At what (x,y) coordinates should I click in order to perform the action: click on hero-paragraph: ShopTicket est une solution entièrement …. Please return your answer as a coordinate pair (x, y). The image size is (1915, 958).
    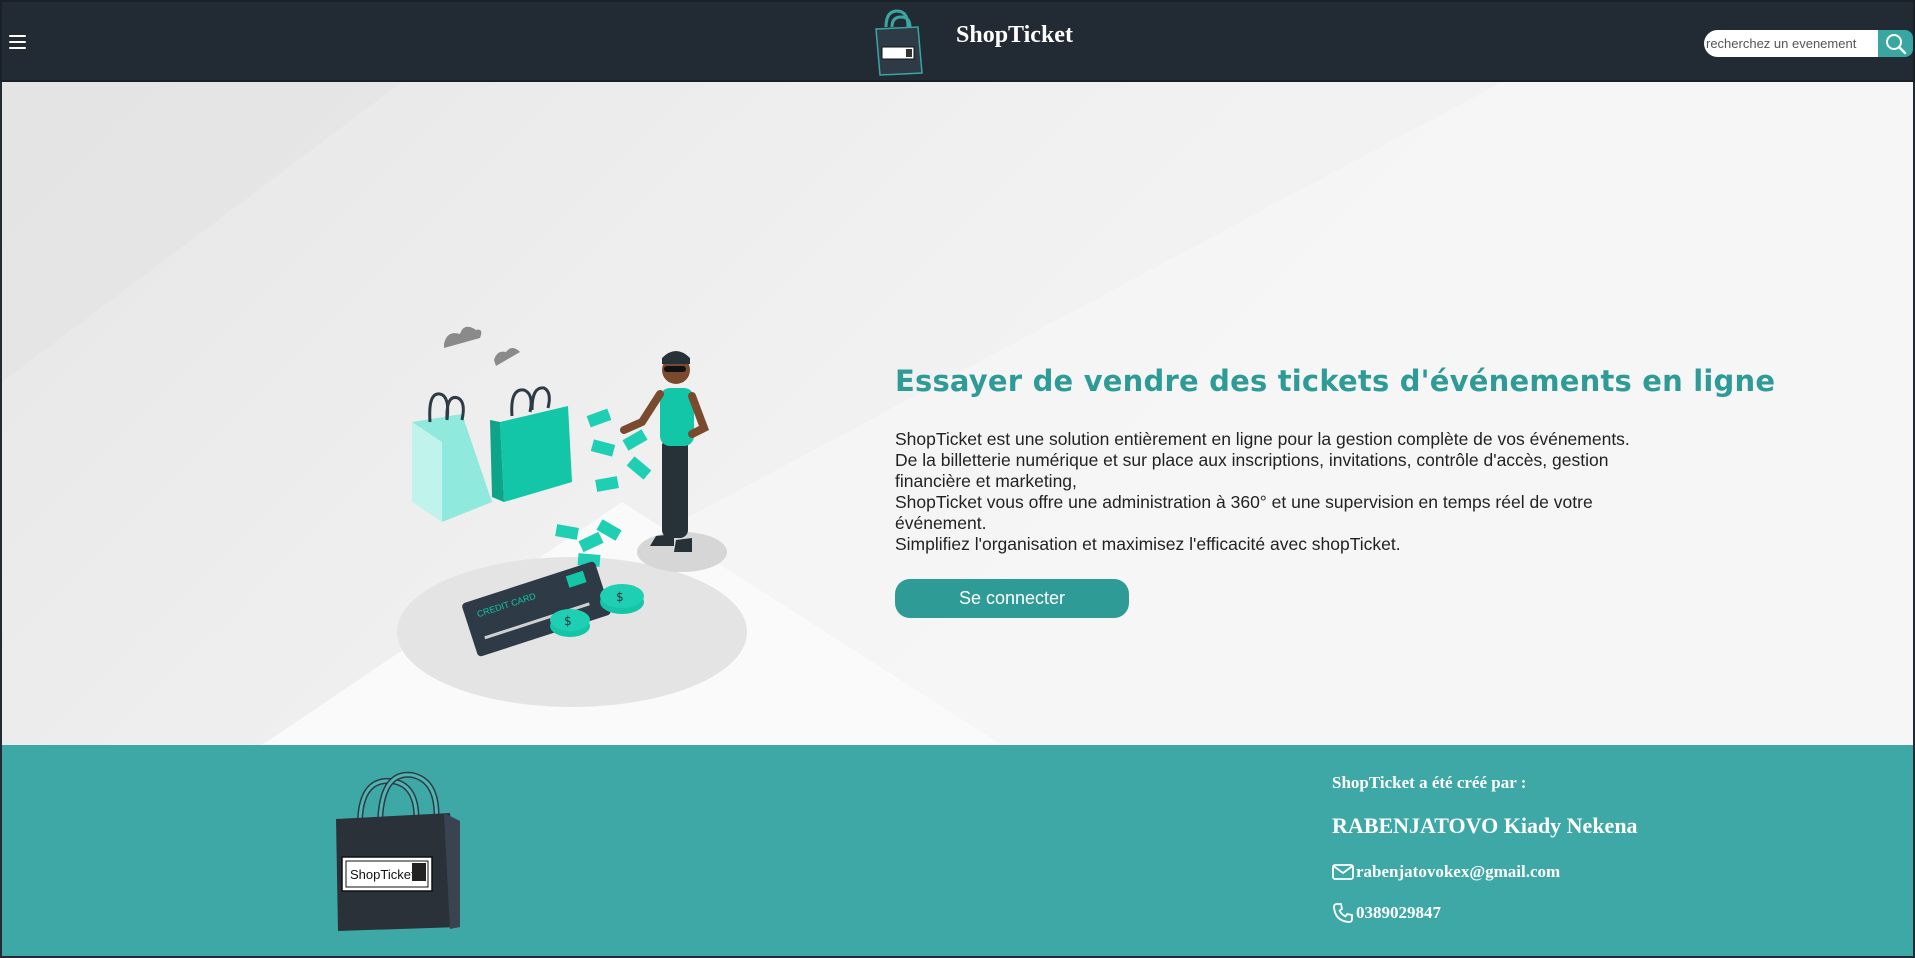
    Looking at the image, I should click on (1262, 439).